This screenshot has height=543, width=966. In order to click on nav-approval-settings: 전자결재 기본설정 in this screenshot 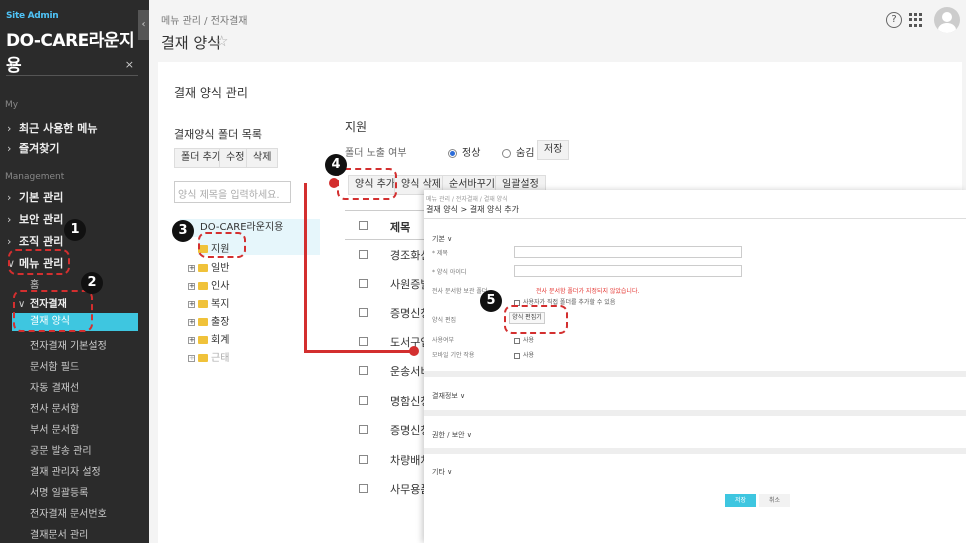, I will do `click(68, 344)`.